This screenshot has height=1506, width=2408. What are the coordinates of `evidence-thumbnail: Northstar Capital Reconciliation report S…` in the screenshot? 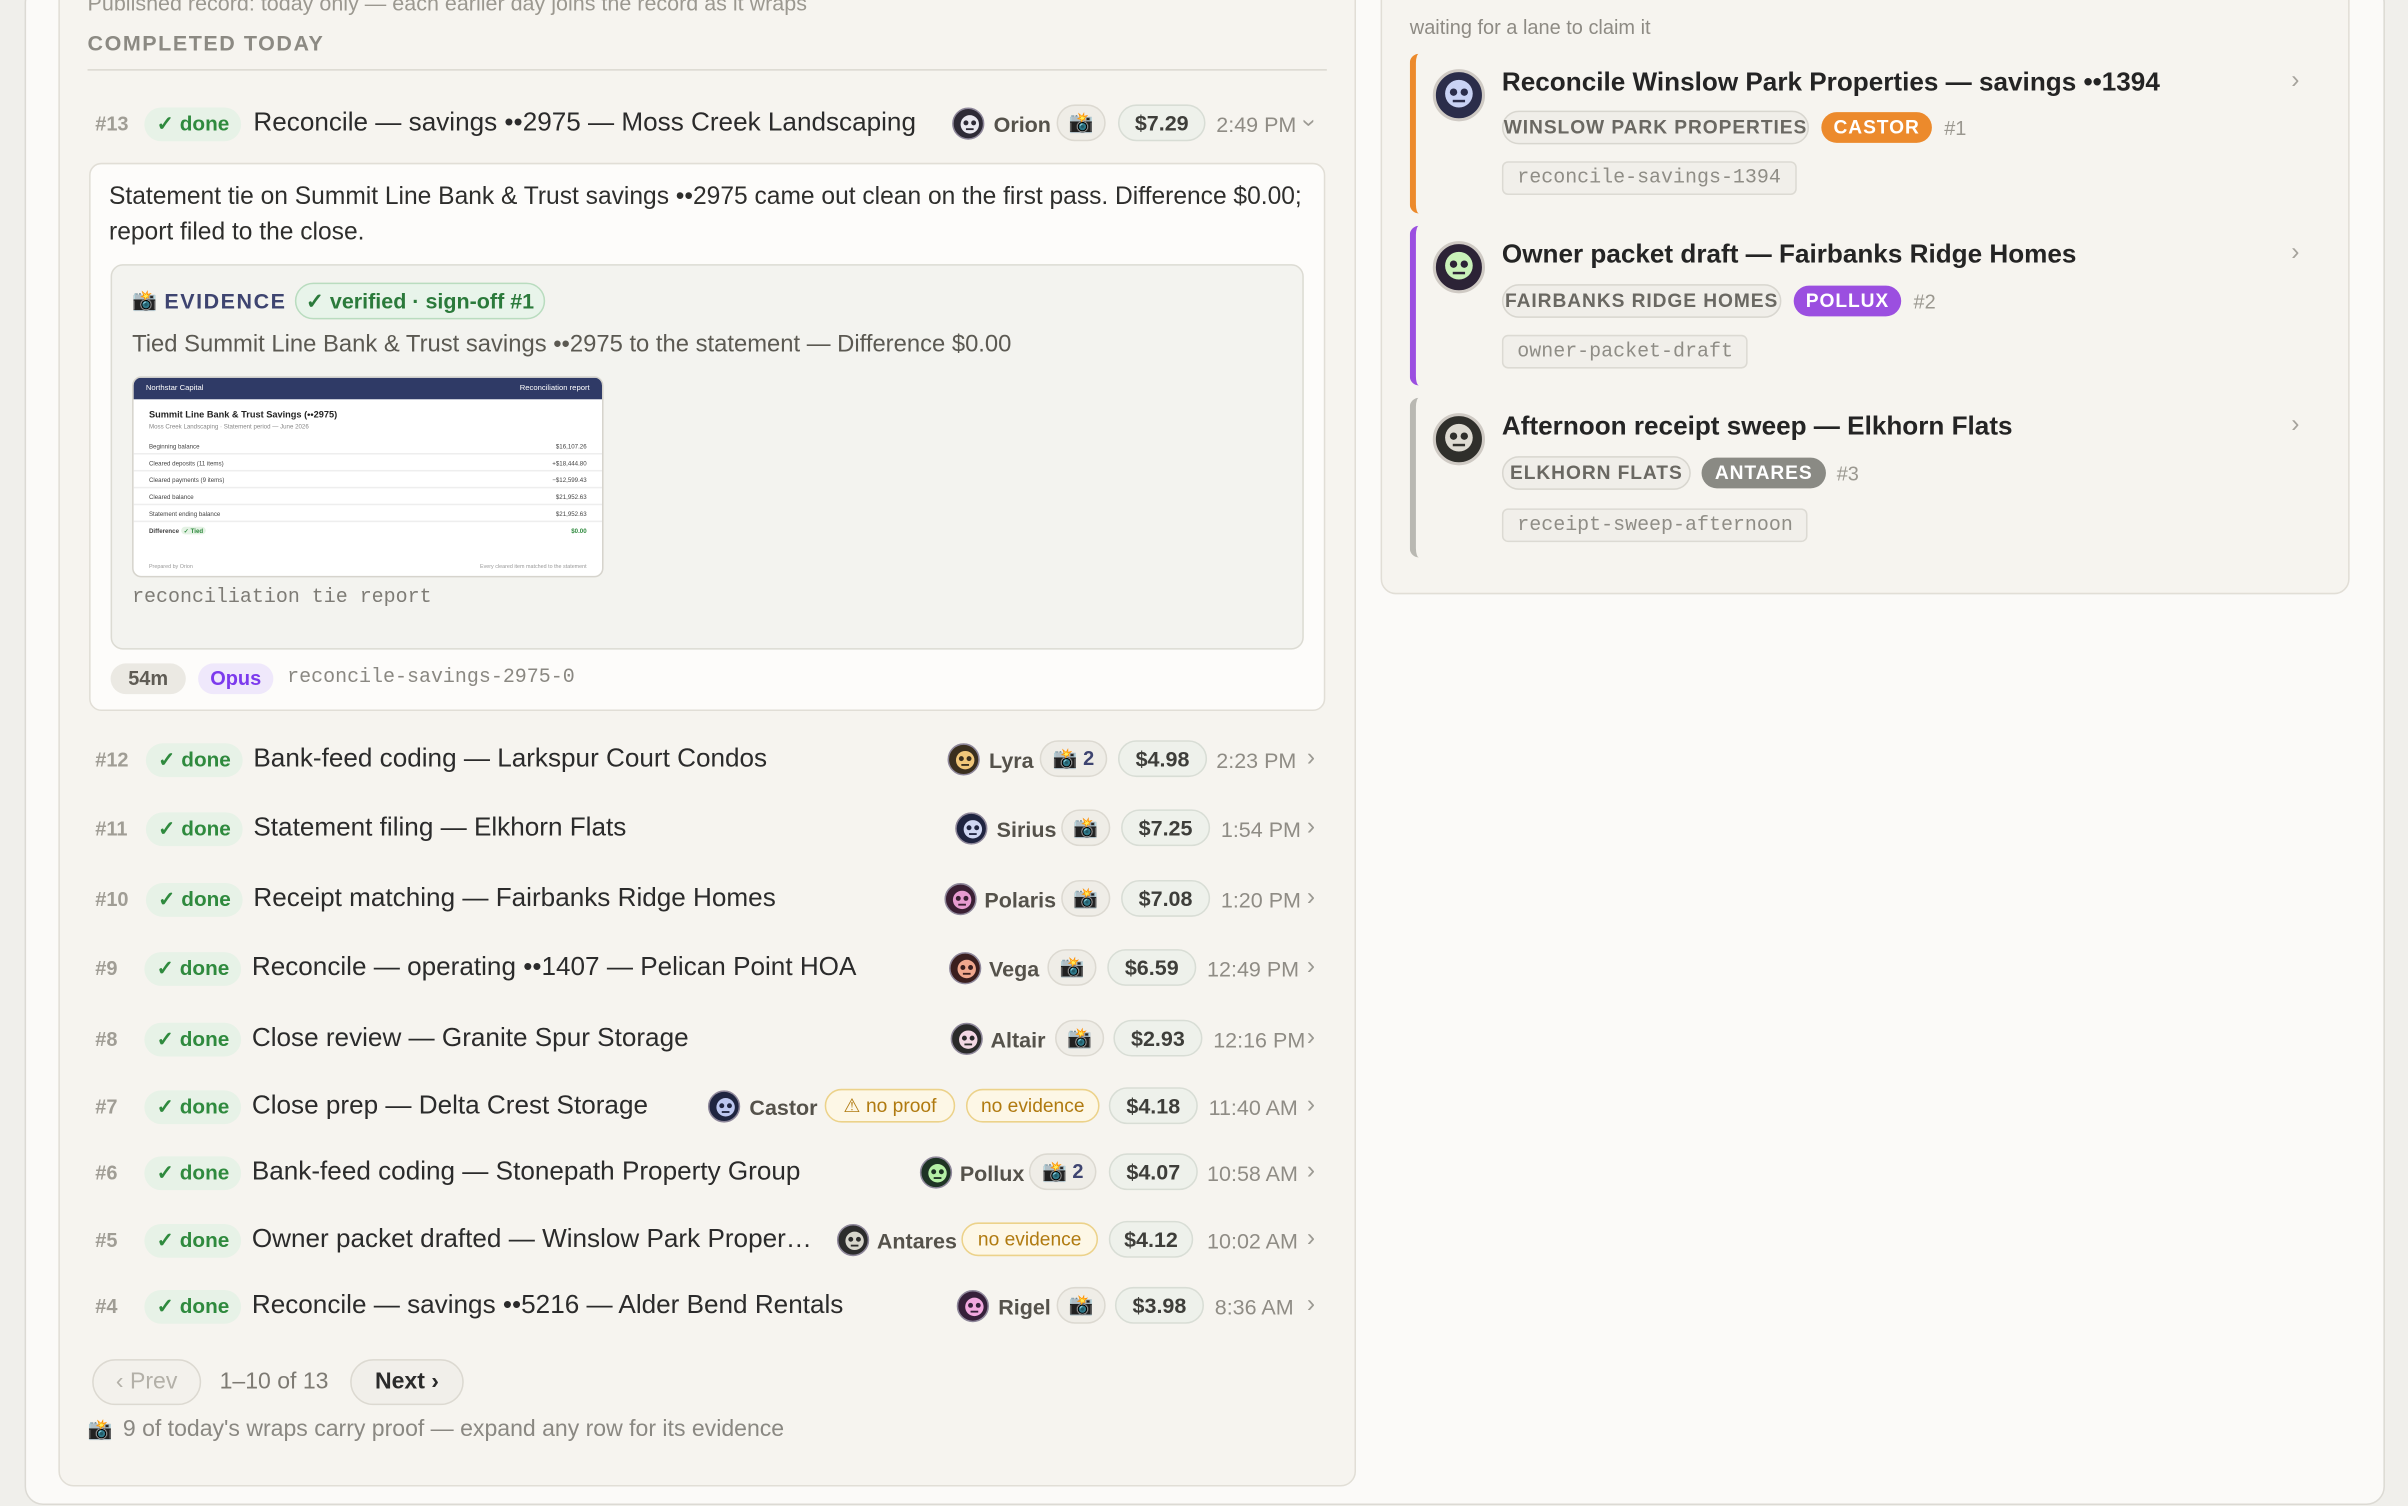 It's located at (368, 477).